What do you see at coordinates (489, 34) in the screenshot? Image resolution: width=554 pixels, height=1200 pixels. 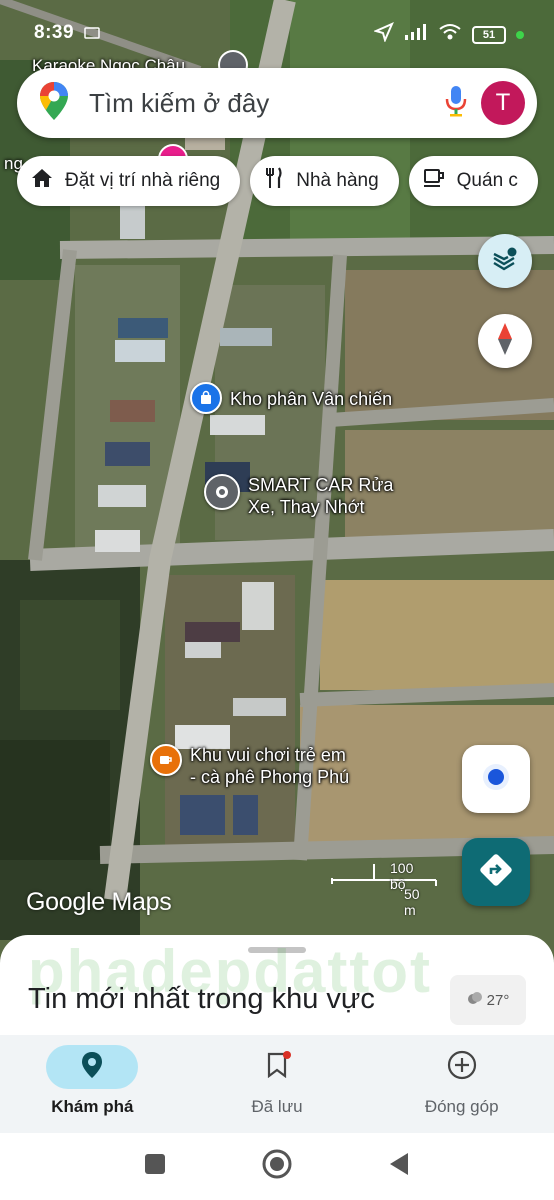 I see `battery-indicator: 51` at bounding box center [489, 34].